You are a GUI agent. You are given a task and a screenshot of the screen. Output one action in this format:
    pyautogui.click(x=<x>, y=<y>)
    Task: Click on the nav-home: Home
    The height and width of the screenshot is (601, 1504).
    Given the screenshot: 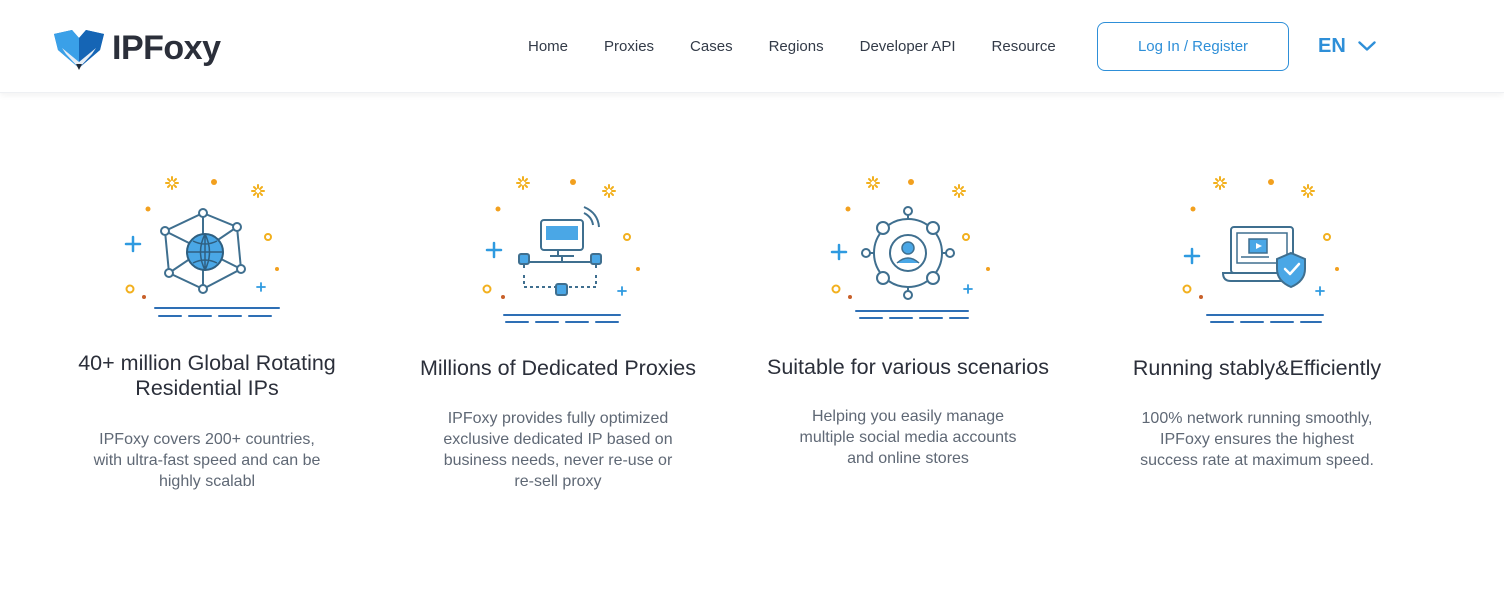 What is the action you would take?
    pyautogui.click(x=548, y=46)
    